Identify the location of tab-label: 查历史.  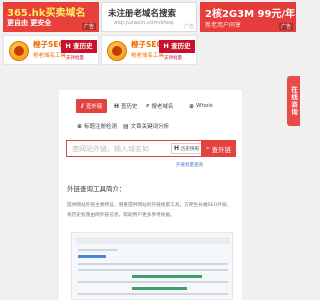
(129, 107).